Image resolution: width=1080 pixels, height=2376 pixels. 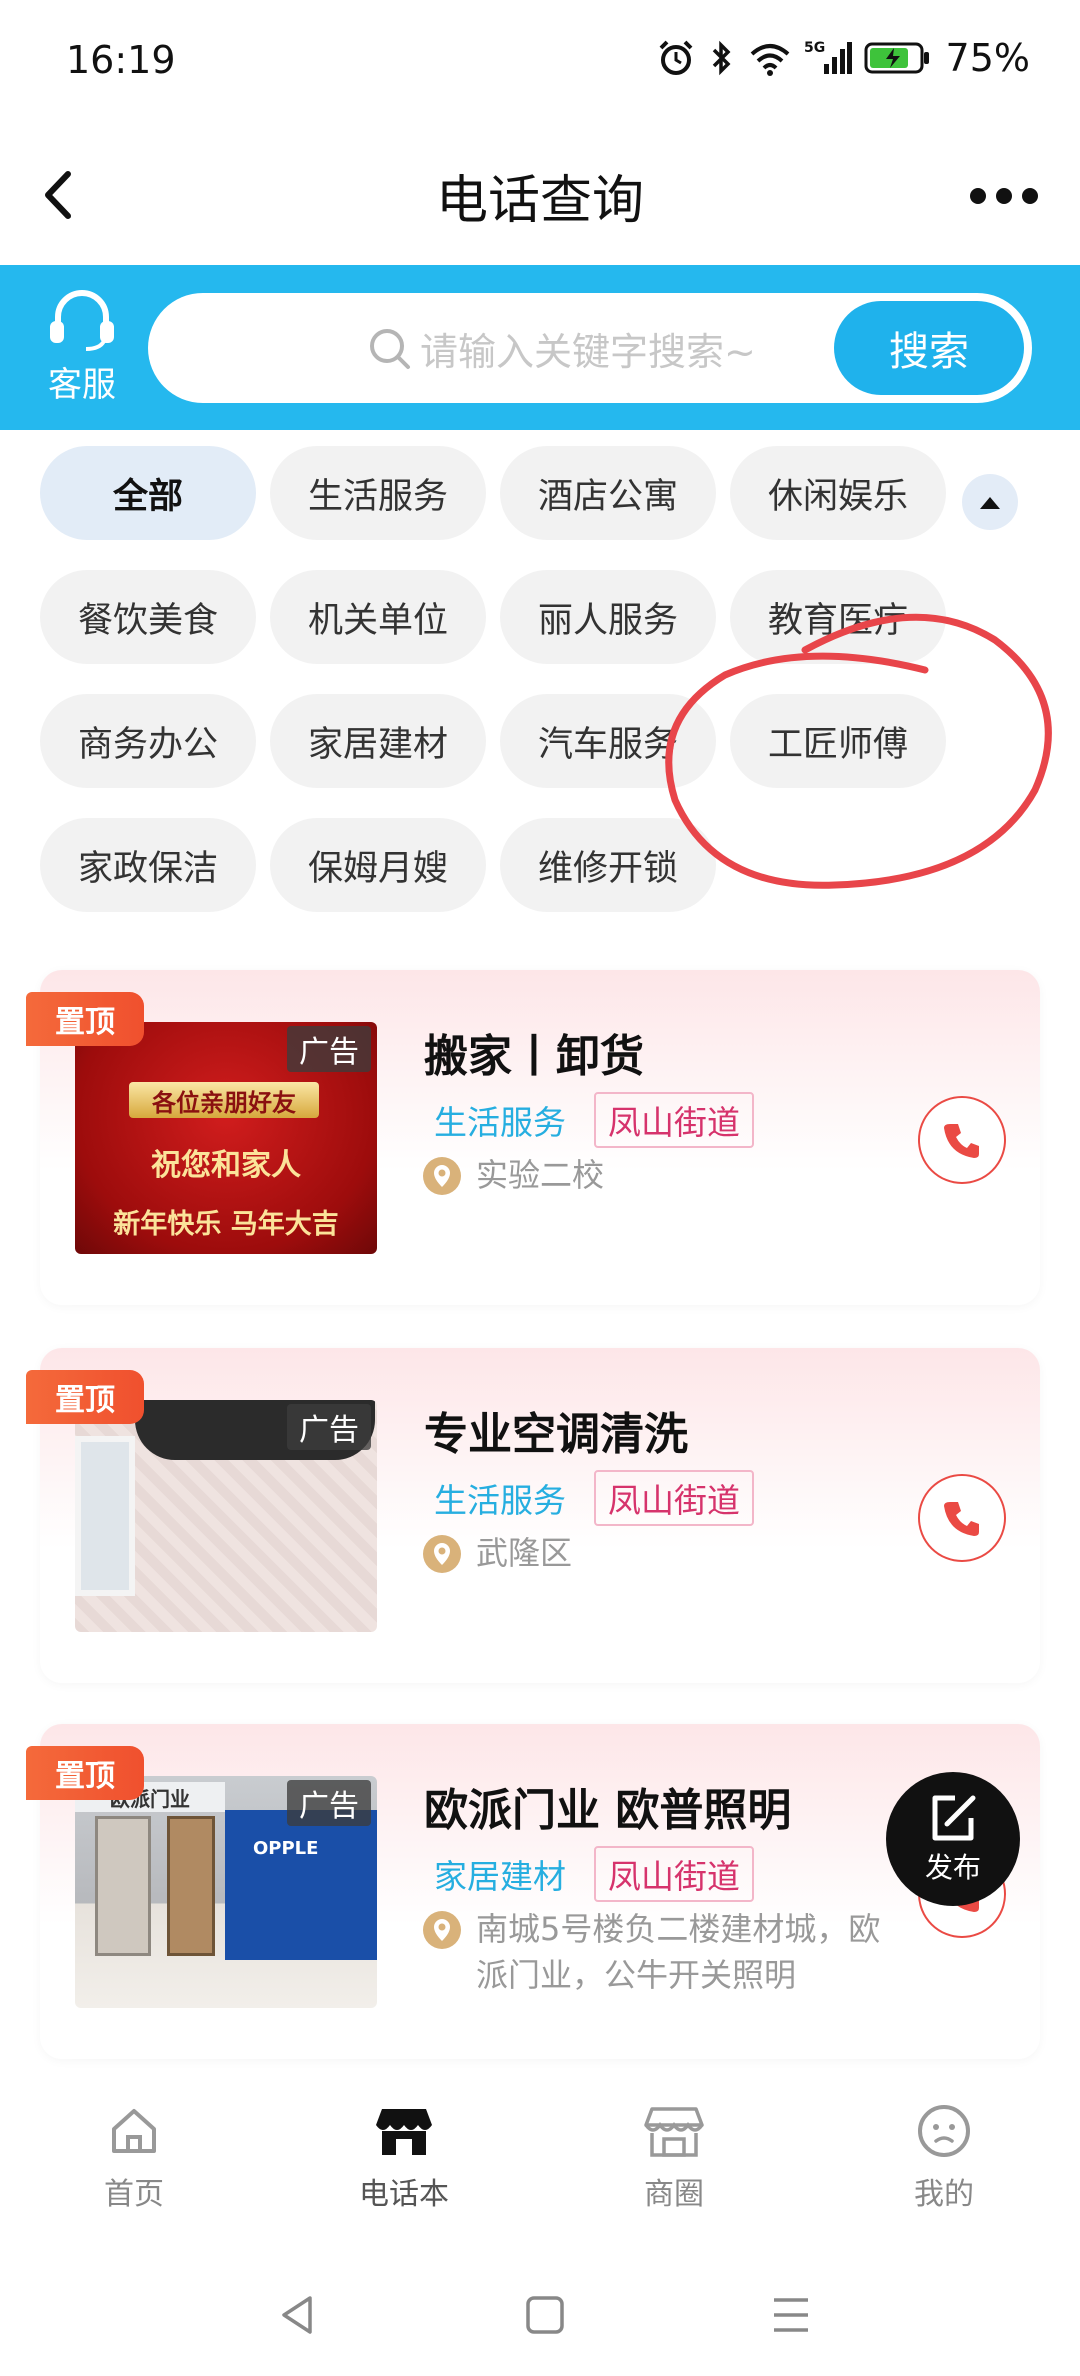 What do you see at coordinates (675, 57) in the screenshot?
I see `alarm-icon` at bounding box center [675, 57].